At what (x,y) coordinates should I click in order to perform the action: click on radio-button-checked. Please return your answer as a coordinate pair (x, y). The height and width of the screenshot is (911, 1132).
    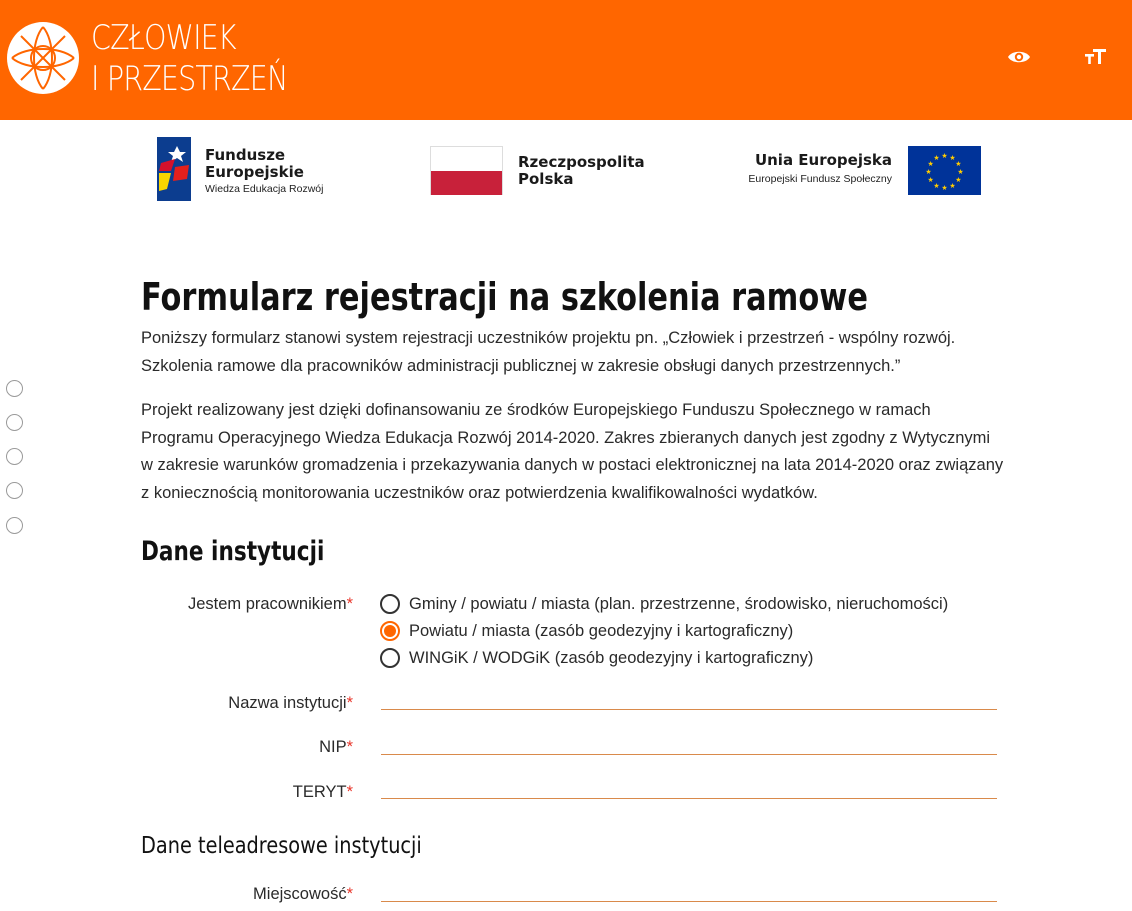
    Looking at the image, I should click on (390, 631).